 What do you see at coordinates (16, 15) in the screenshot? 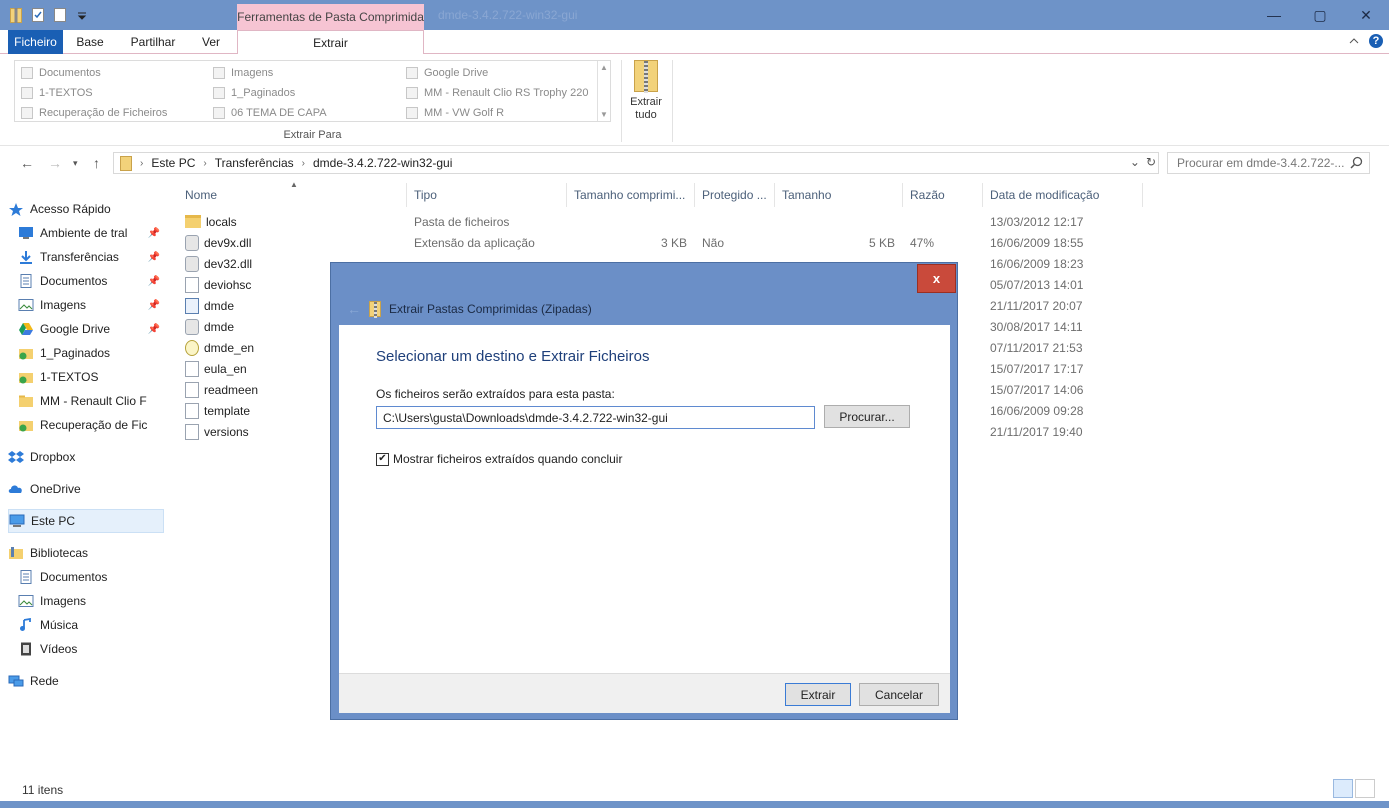
I see `zip-folder-icon` at bounding box center [16, 15].